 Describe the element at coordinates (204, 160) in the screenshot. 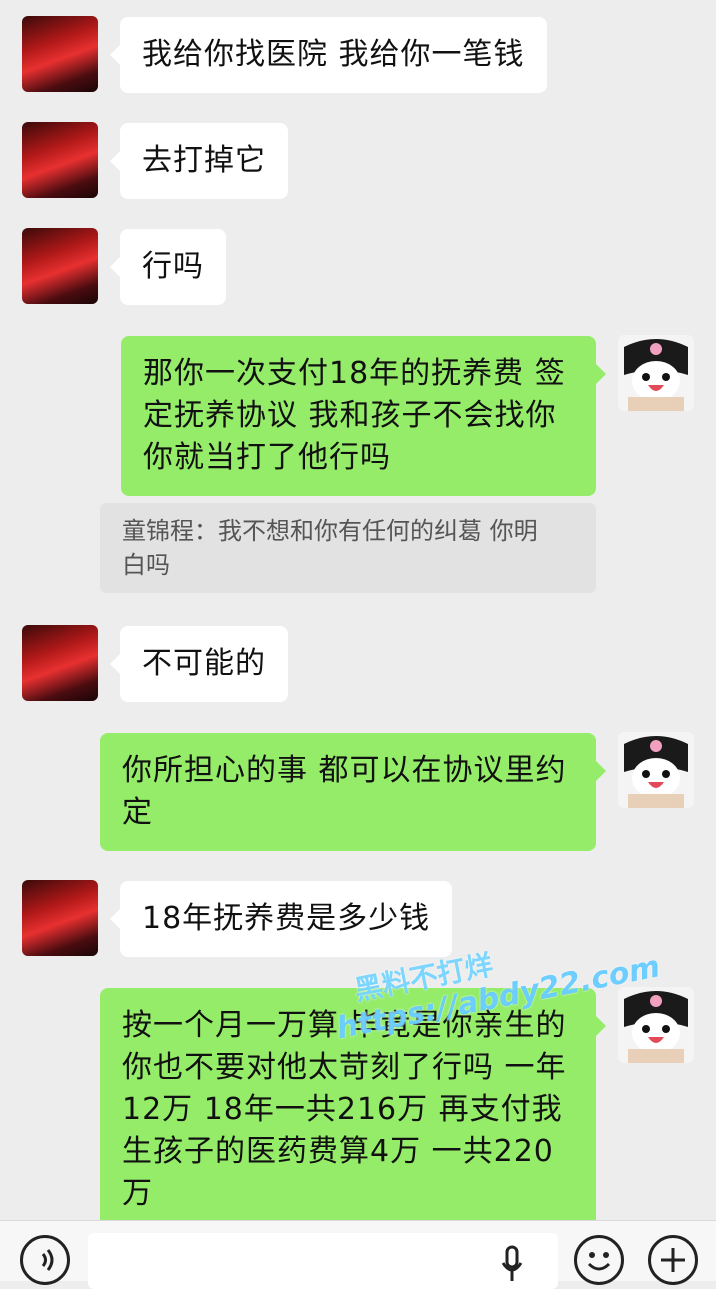

I see `message-text: 去打掉它` at that location.